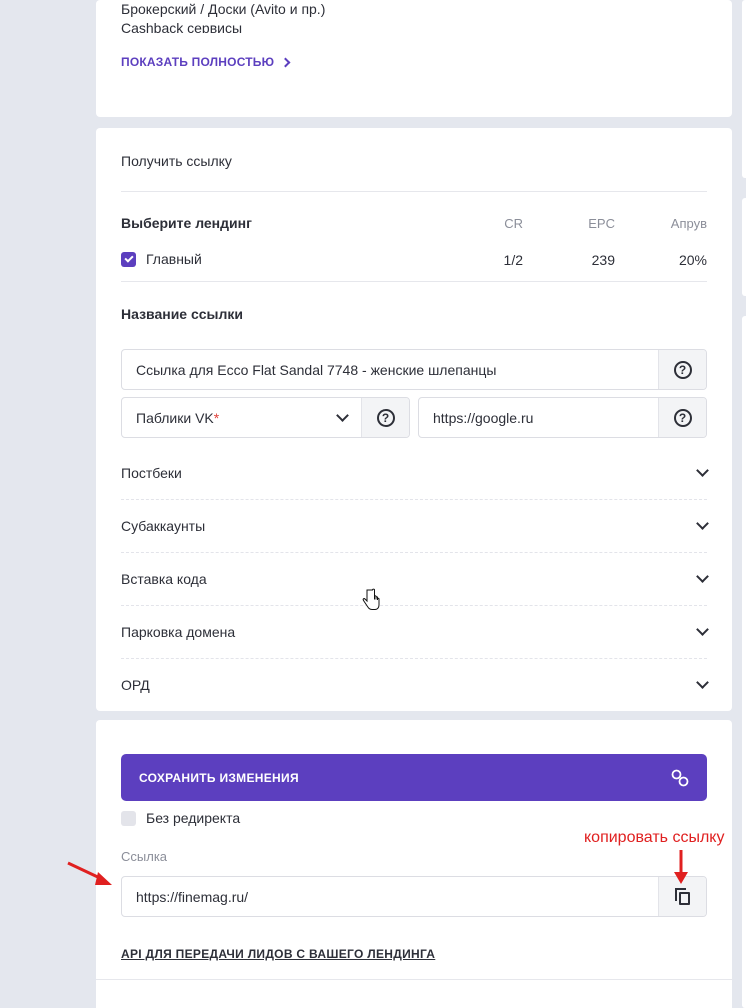  Describe the element at coordinates (216, 417) in the screenshot. I see `required-mark: *` at that location.